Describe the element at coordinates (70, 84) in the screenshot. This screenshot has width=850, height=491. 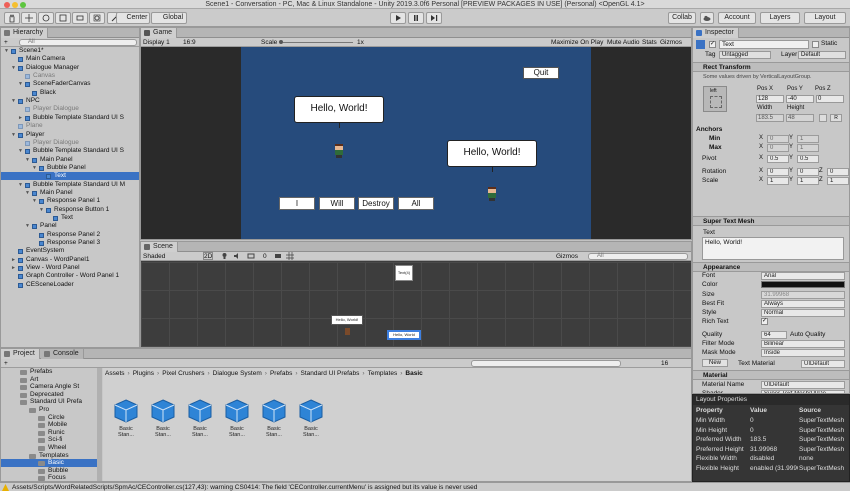
I see `hierarchy-row: ▼ SceneFaderCanvas` at that location.